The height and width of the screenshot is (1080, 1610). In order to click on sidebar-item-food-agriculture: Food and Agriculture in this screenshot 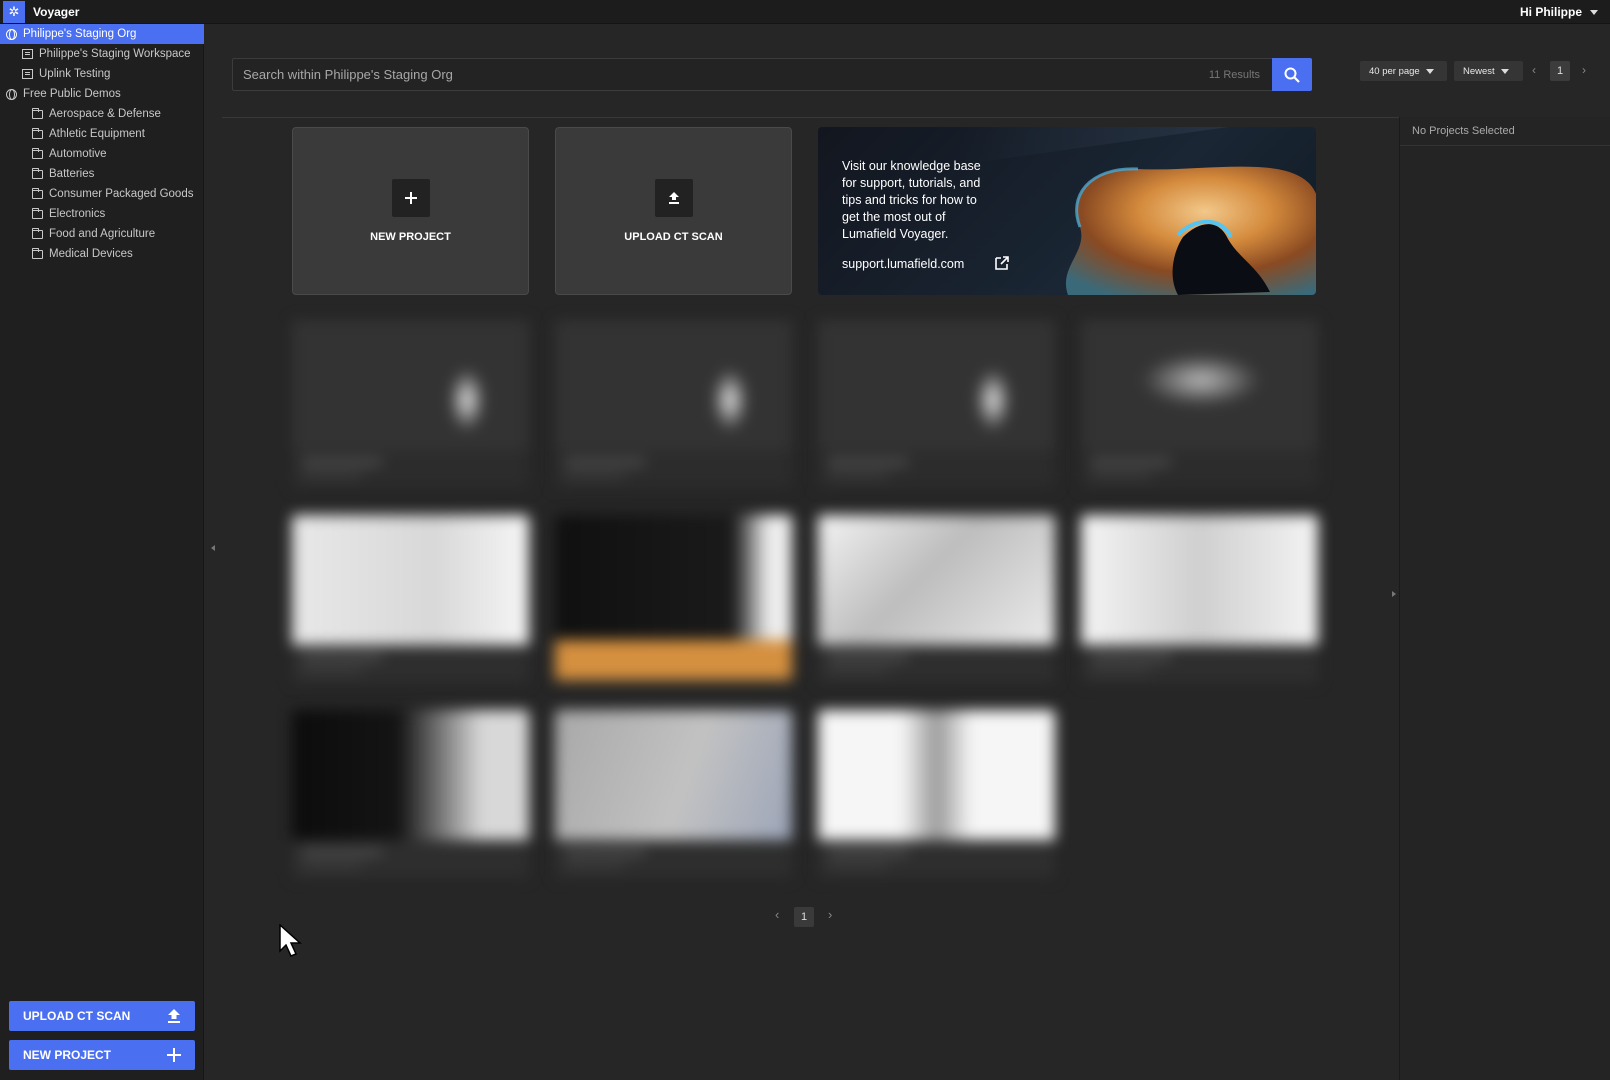, I will do `click(102, 234)`.